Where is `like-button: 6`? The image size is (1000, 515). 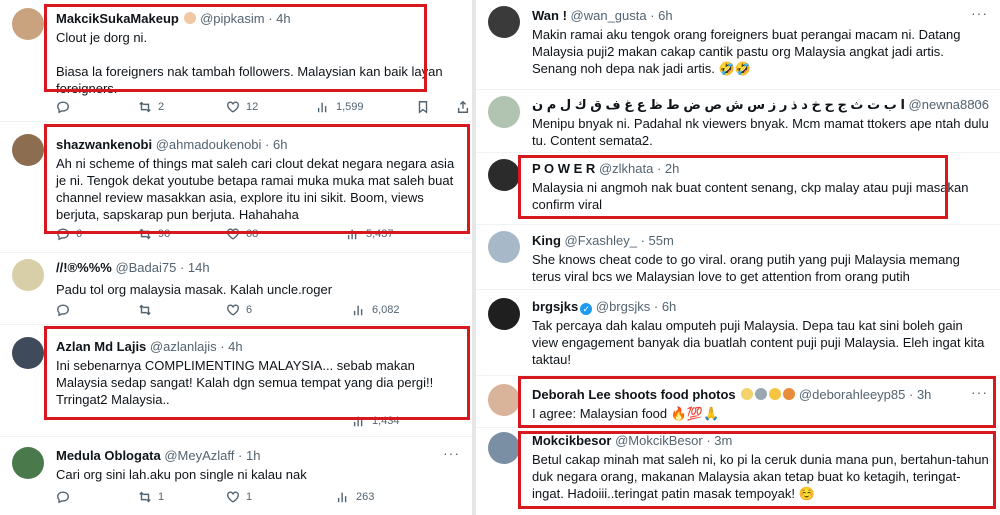 like-button: 6 is located at coordinates (239, 310).